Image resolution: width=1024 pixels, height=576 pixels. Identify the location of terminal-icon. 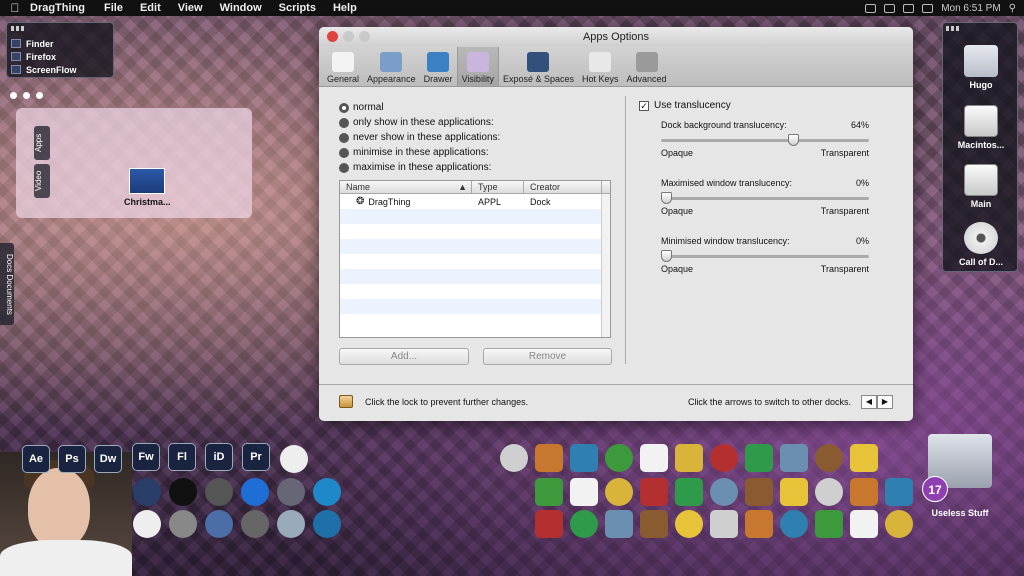
(183, 492).